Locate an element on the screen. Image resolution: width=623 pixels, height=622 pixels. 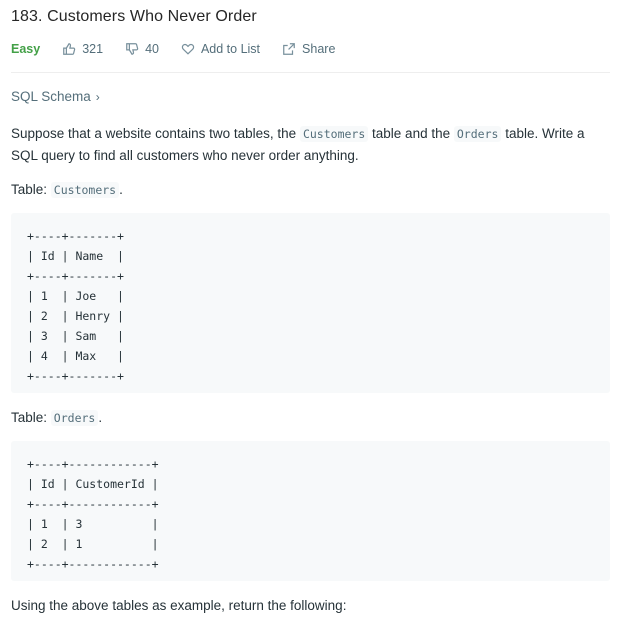
orders-table-line: | Id | CustomerId | is located at coordinates (93, 484).